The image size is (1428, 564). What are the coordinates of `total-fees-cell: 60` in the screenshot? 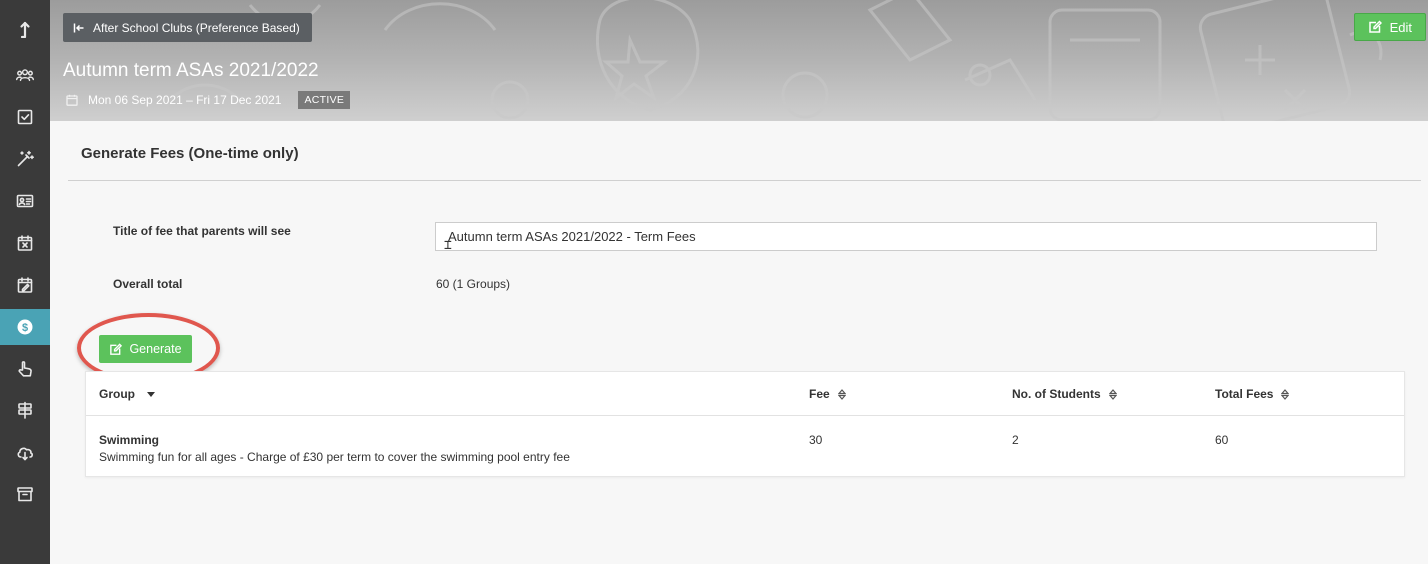 It's located at (1222, 440).